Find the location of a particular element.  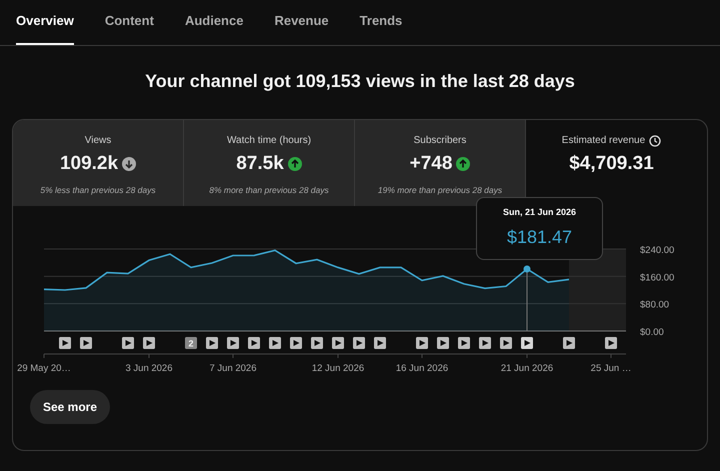

y-axis-label: $0.00 is located at coordinates (652, 332).